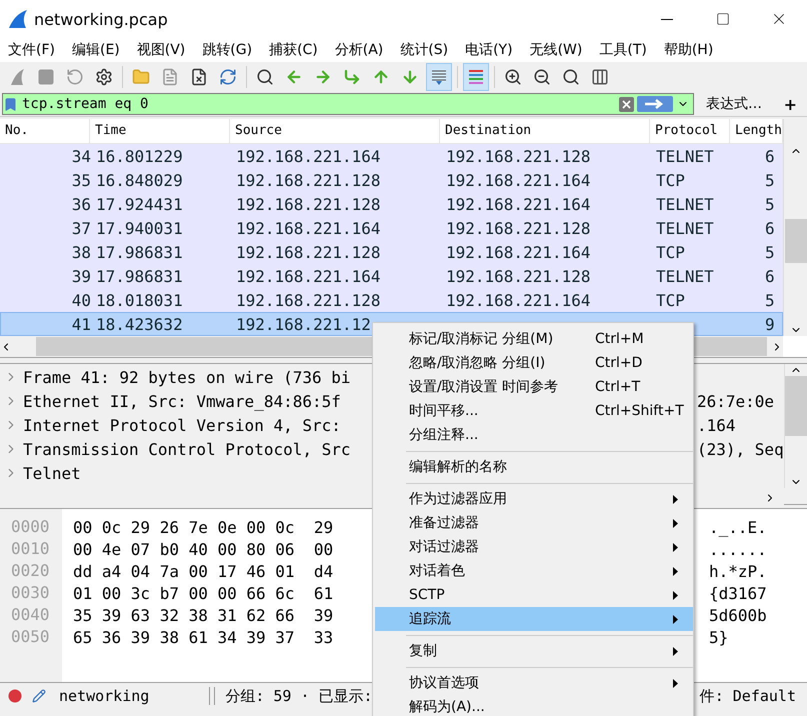  Describe the element at coordinates (736, 401) in the screenshot. I see `detail-text: 26:7e:0e` at that location.